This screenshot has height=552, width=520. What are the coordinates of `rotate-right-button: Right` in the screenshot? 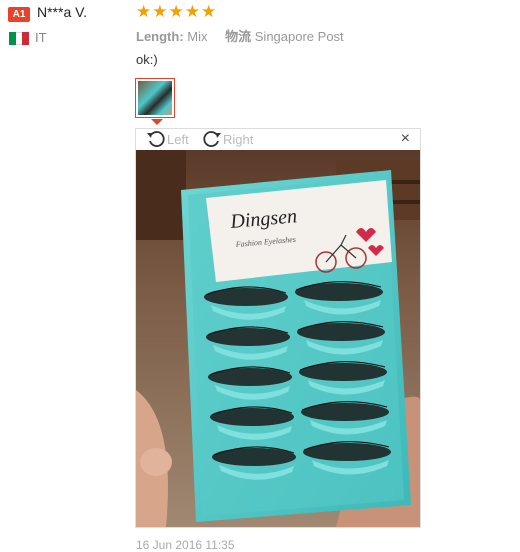 It's located at (227, 139).